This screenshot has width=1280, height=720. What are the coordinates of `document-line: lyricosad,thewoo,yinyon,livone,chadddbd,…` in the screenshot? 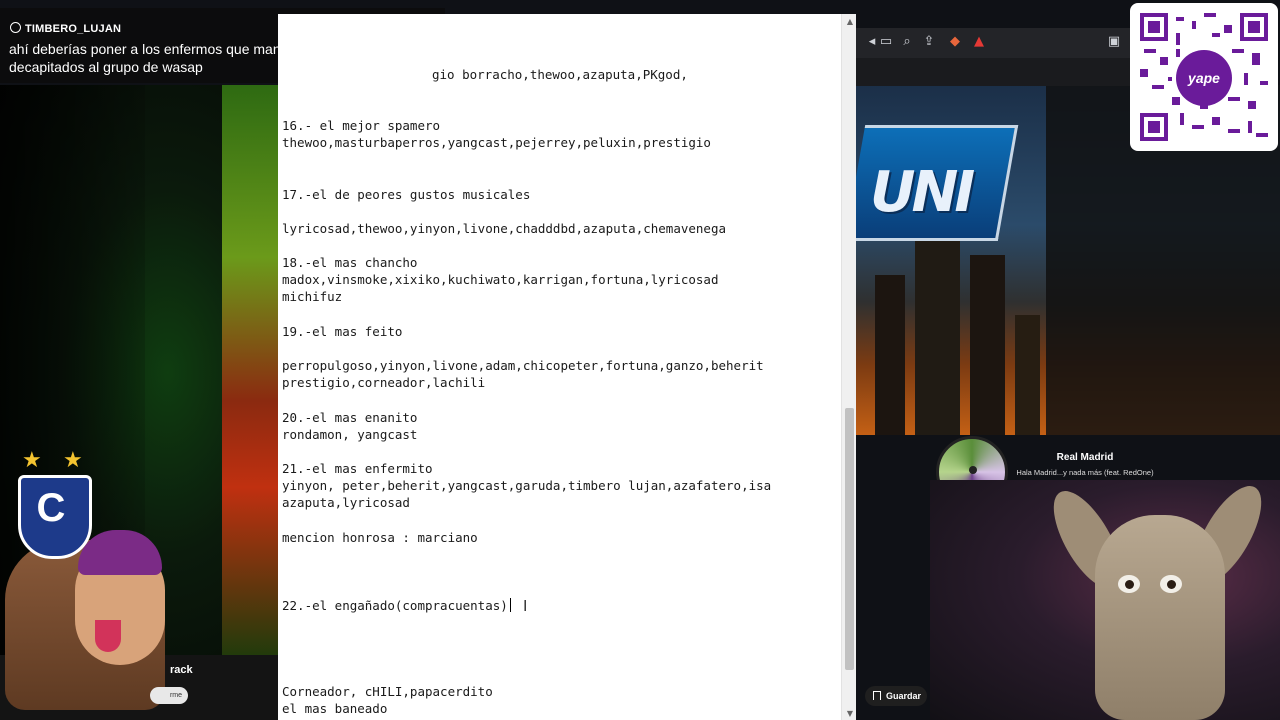 It's located at (504, 228).